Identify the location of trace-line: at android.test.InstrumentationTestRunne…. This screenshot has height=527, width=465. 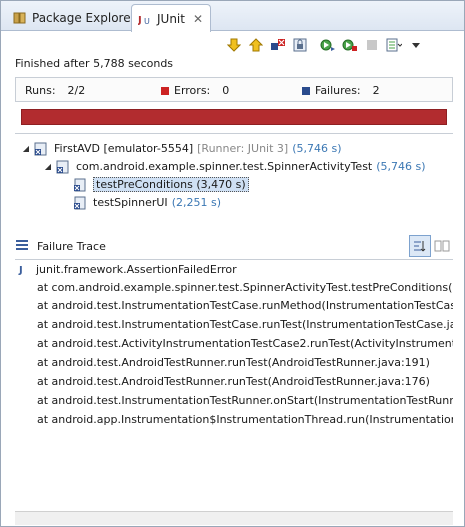
(245, 401).